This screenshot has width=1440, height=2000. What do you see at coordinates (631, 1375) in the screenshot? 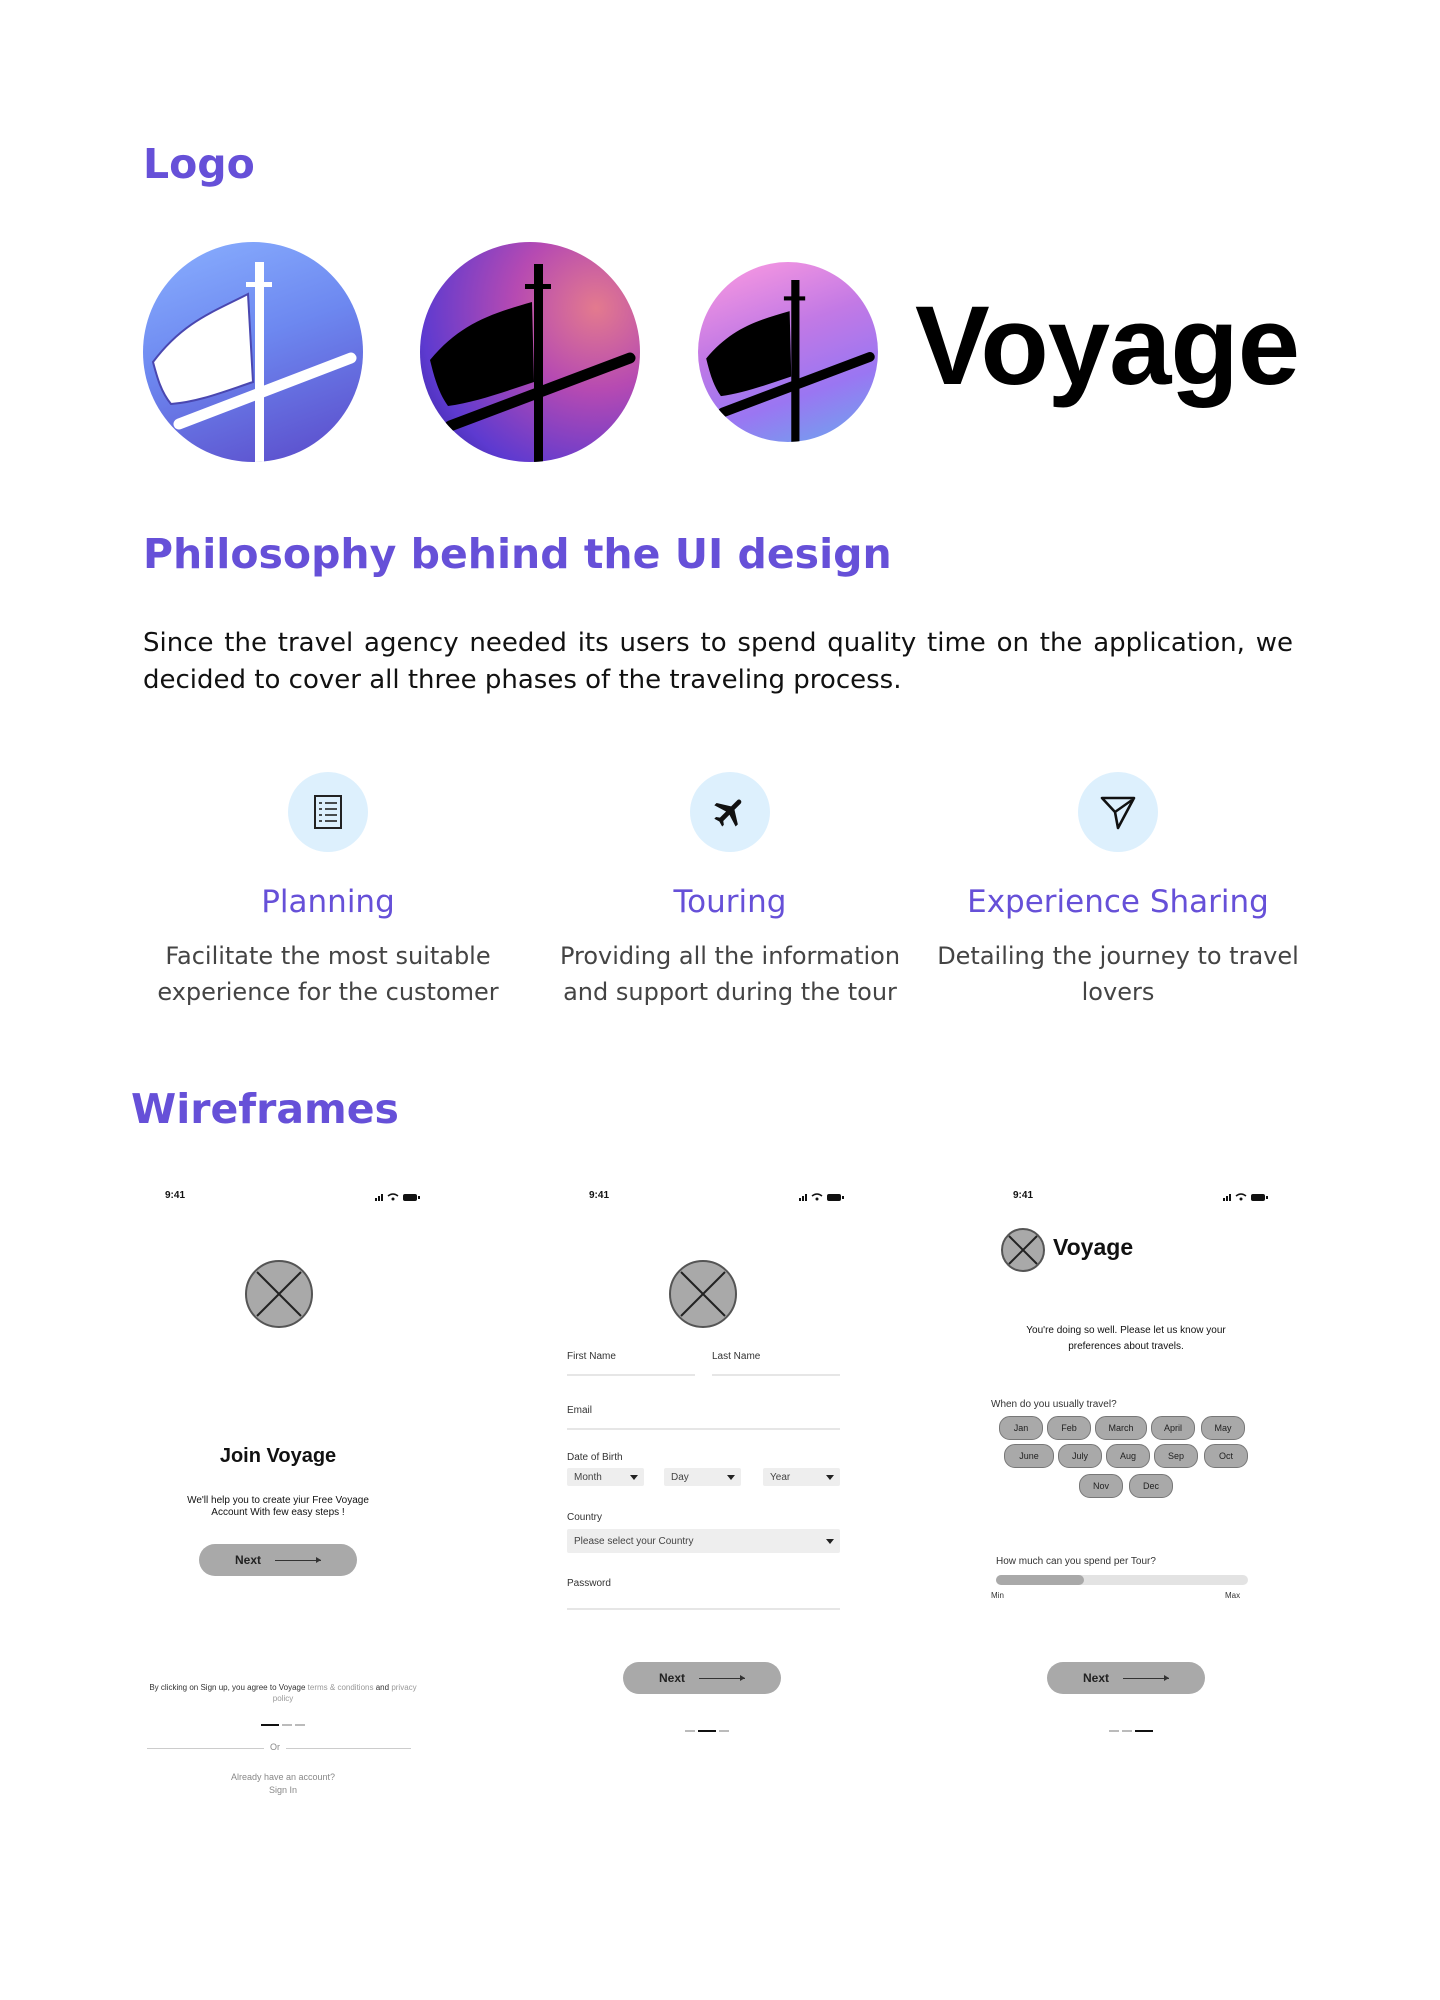
I see `first-name-field` at bounding box center [631, 1375].